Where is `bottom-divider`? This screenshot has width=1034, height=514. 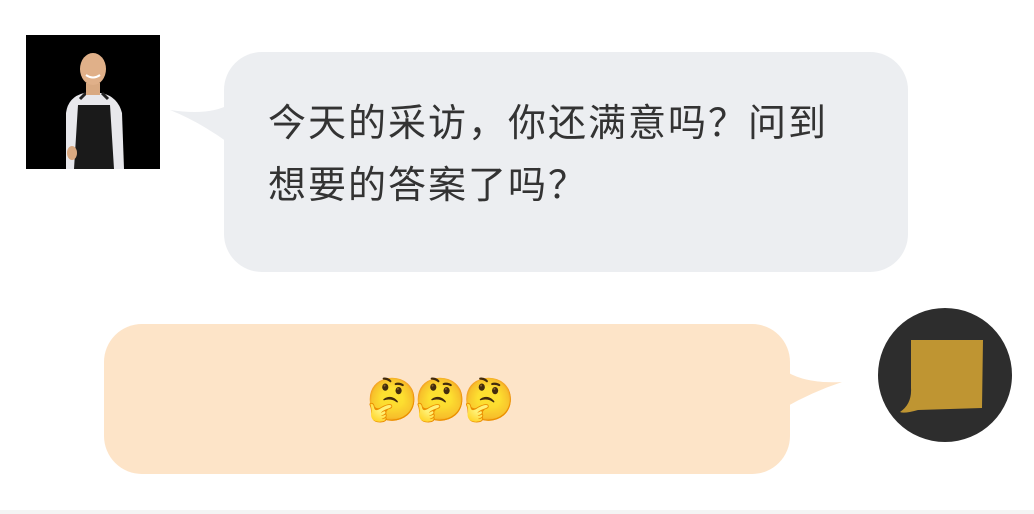
bottom-divider is located at coordinates (517, 512).